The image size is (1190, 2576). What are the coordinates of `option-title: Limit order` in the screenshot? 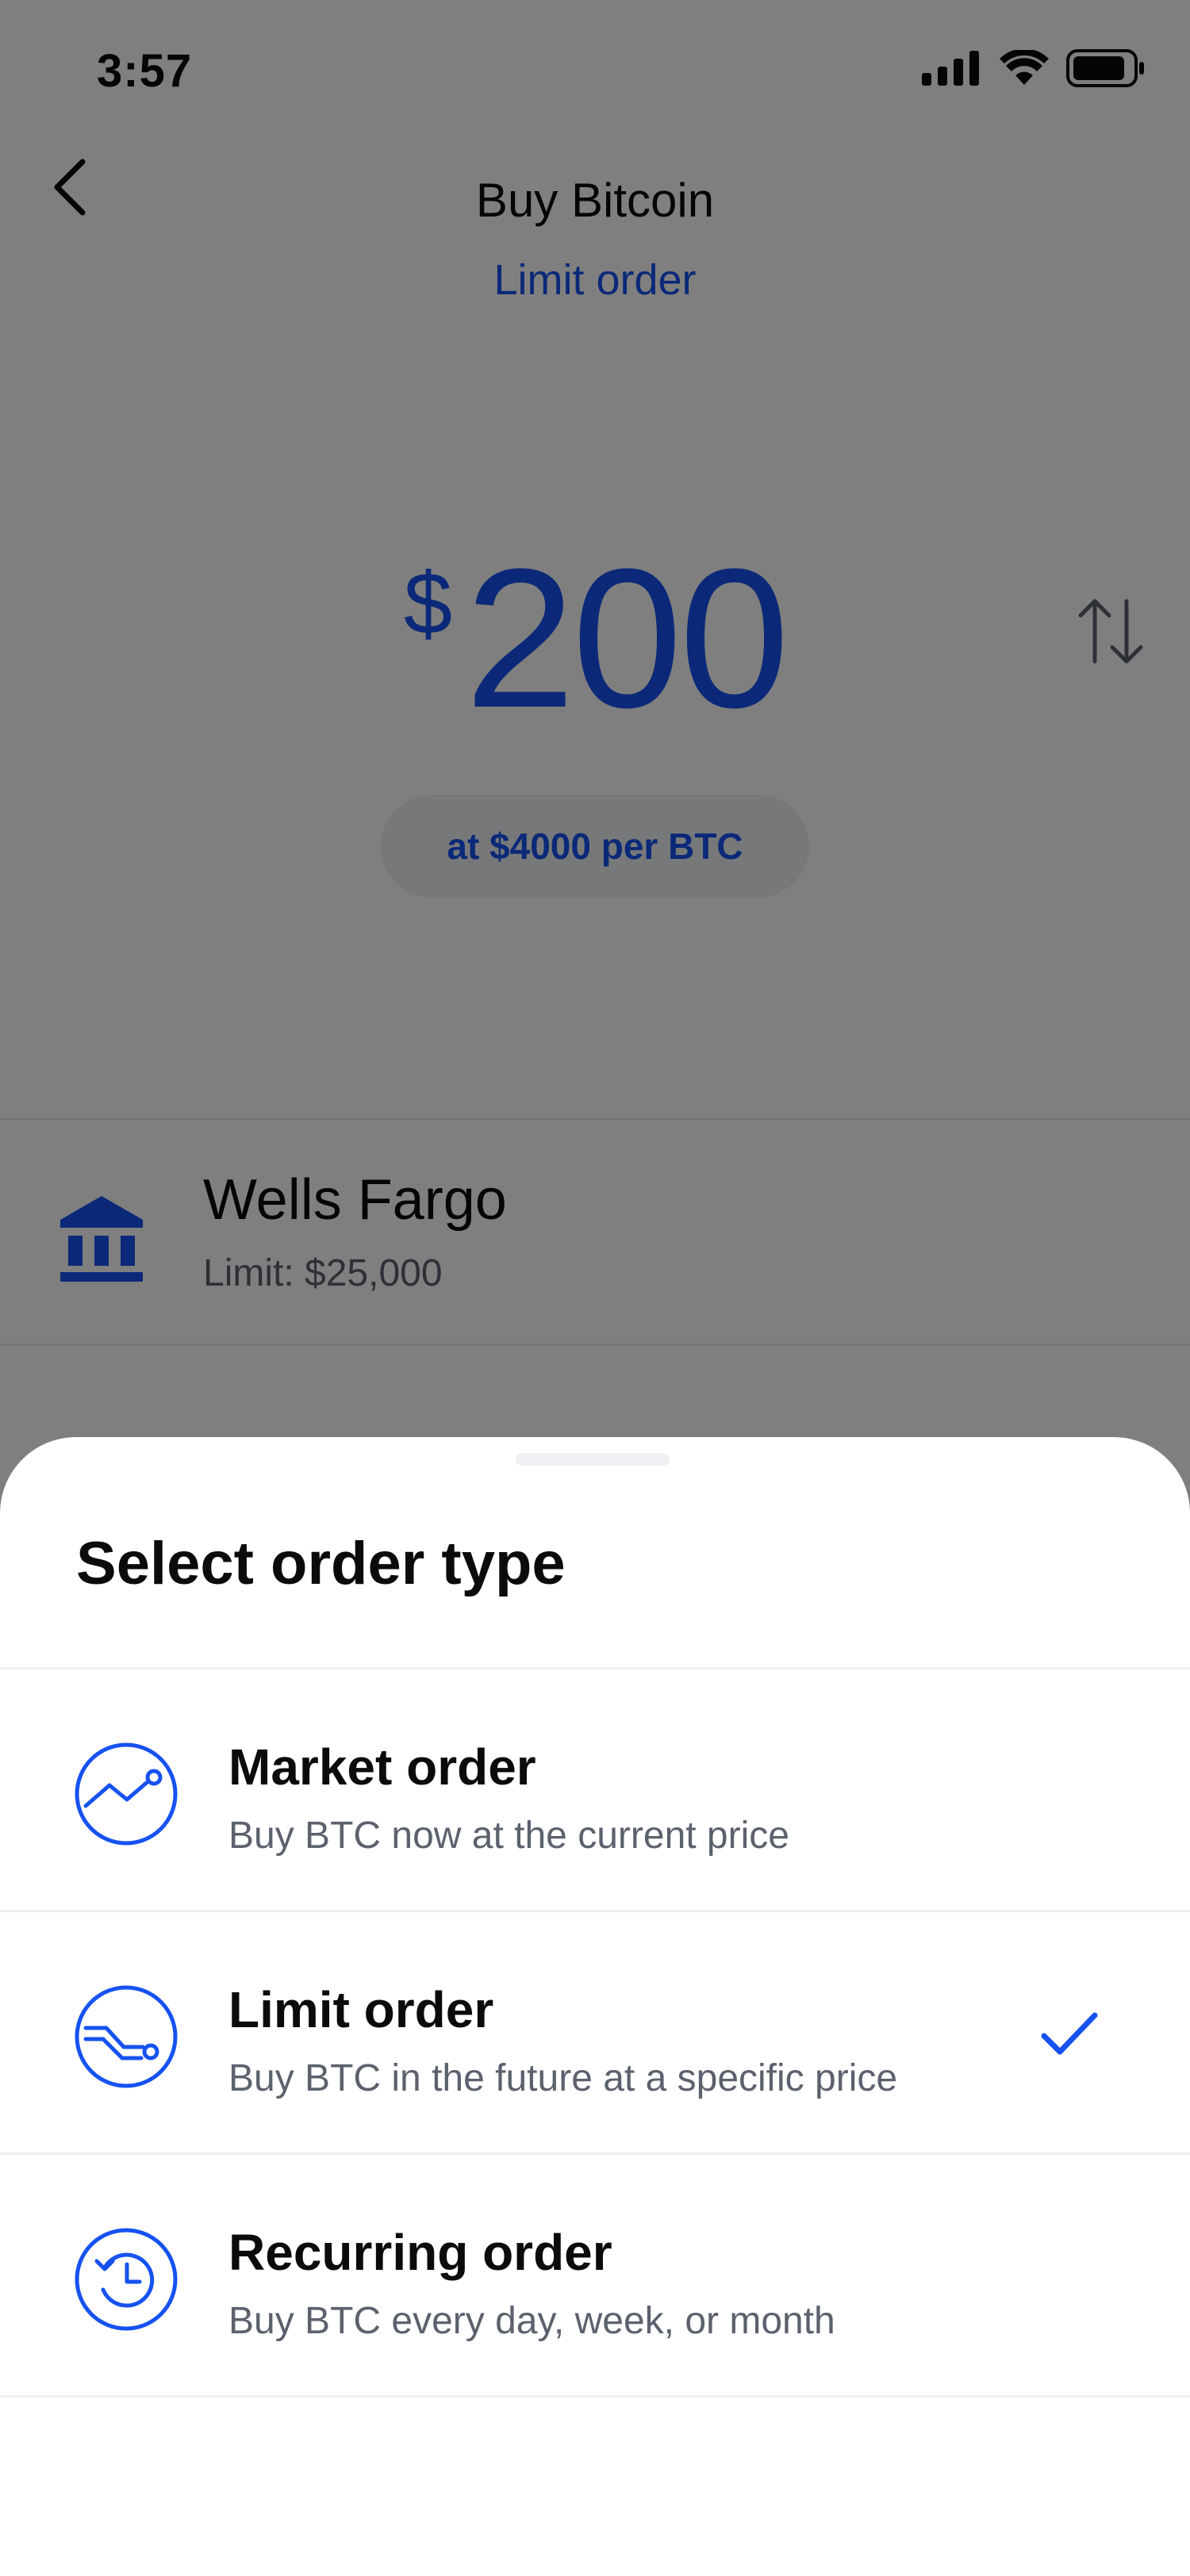 It's located at (361, 2010).